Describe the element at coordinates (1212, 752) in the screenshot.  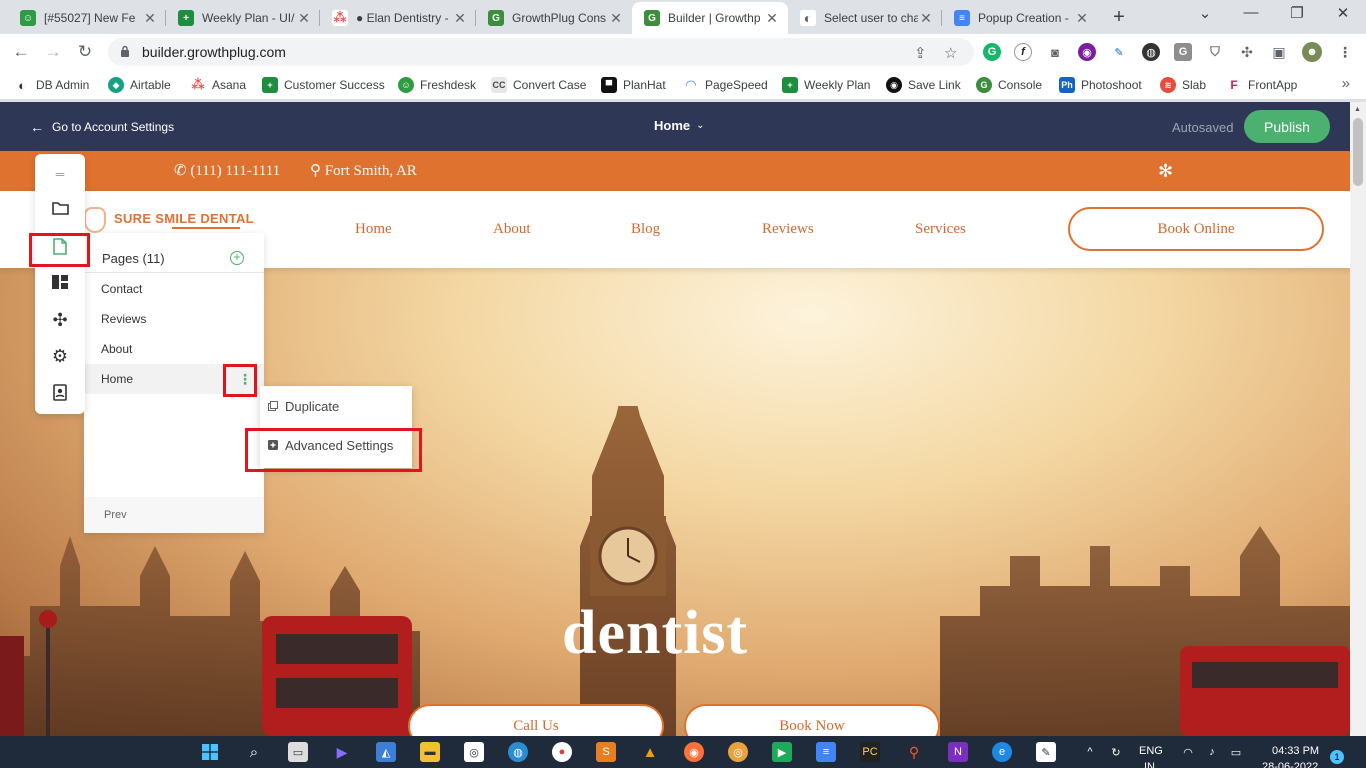
I see `volume-icon: ♪` at that location.